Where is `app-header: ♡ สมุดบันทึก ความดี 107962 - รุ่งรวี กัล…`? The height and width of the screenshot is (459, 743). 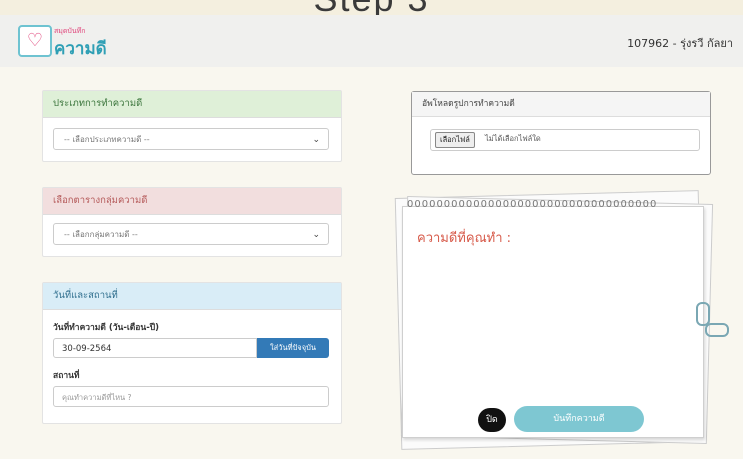 app-header: ♡ สมุดบันทึก ความดี 107962 - รุ่งรวี กัล… is located at coordinates (371, 41).